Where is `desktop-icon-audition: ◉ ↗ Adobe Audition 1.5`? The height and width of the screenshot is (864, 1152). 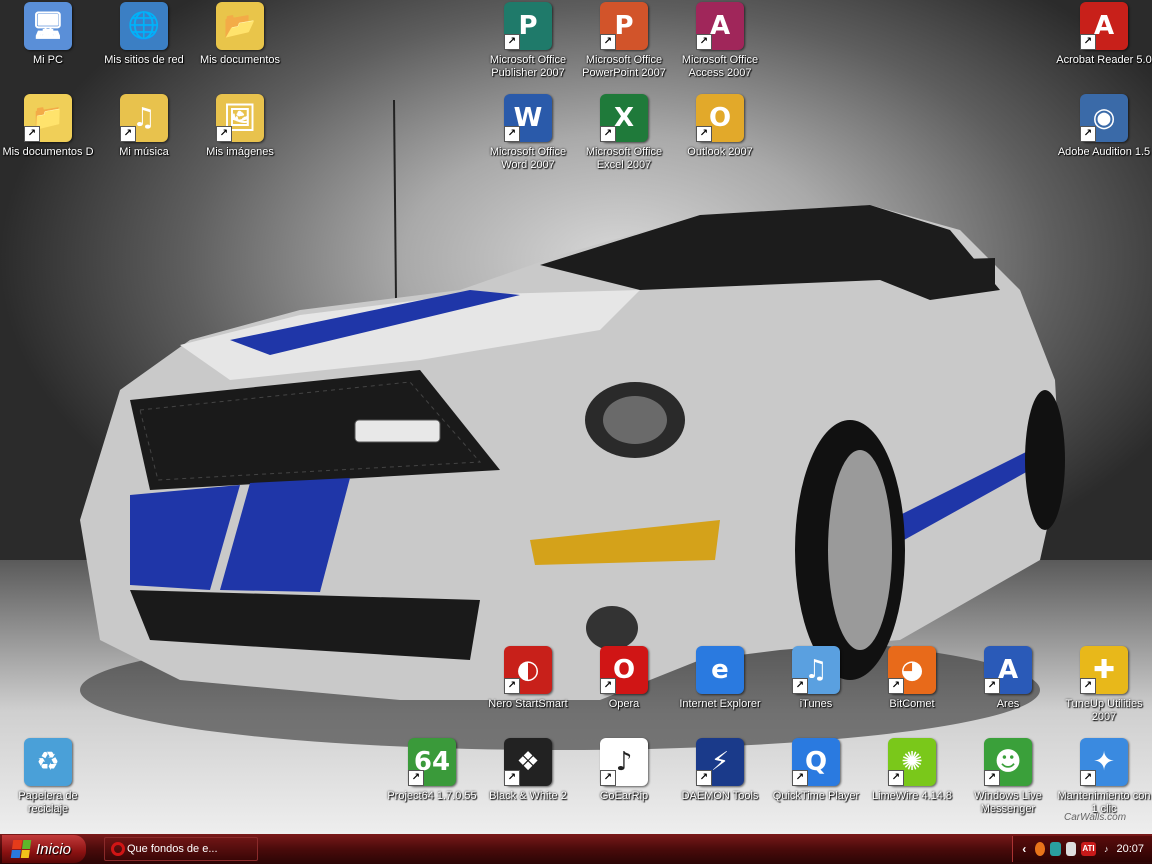 desktop-icon-audition: ◉ ↗ Adobe Audition 1.5 is located at coordinates (1104, 139).